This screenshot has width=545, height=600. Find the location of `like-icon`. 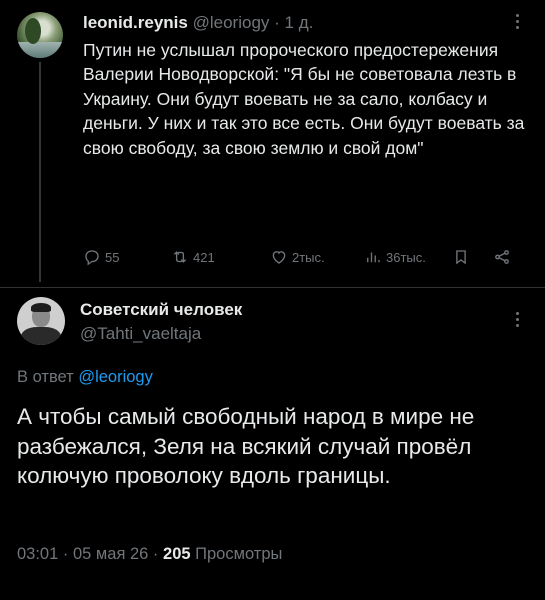

like-icon is located at coordinates (279, 257).